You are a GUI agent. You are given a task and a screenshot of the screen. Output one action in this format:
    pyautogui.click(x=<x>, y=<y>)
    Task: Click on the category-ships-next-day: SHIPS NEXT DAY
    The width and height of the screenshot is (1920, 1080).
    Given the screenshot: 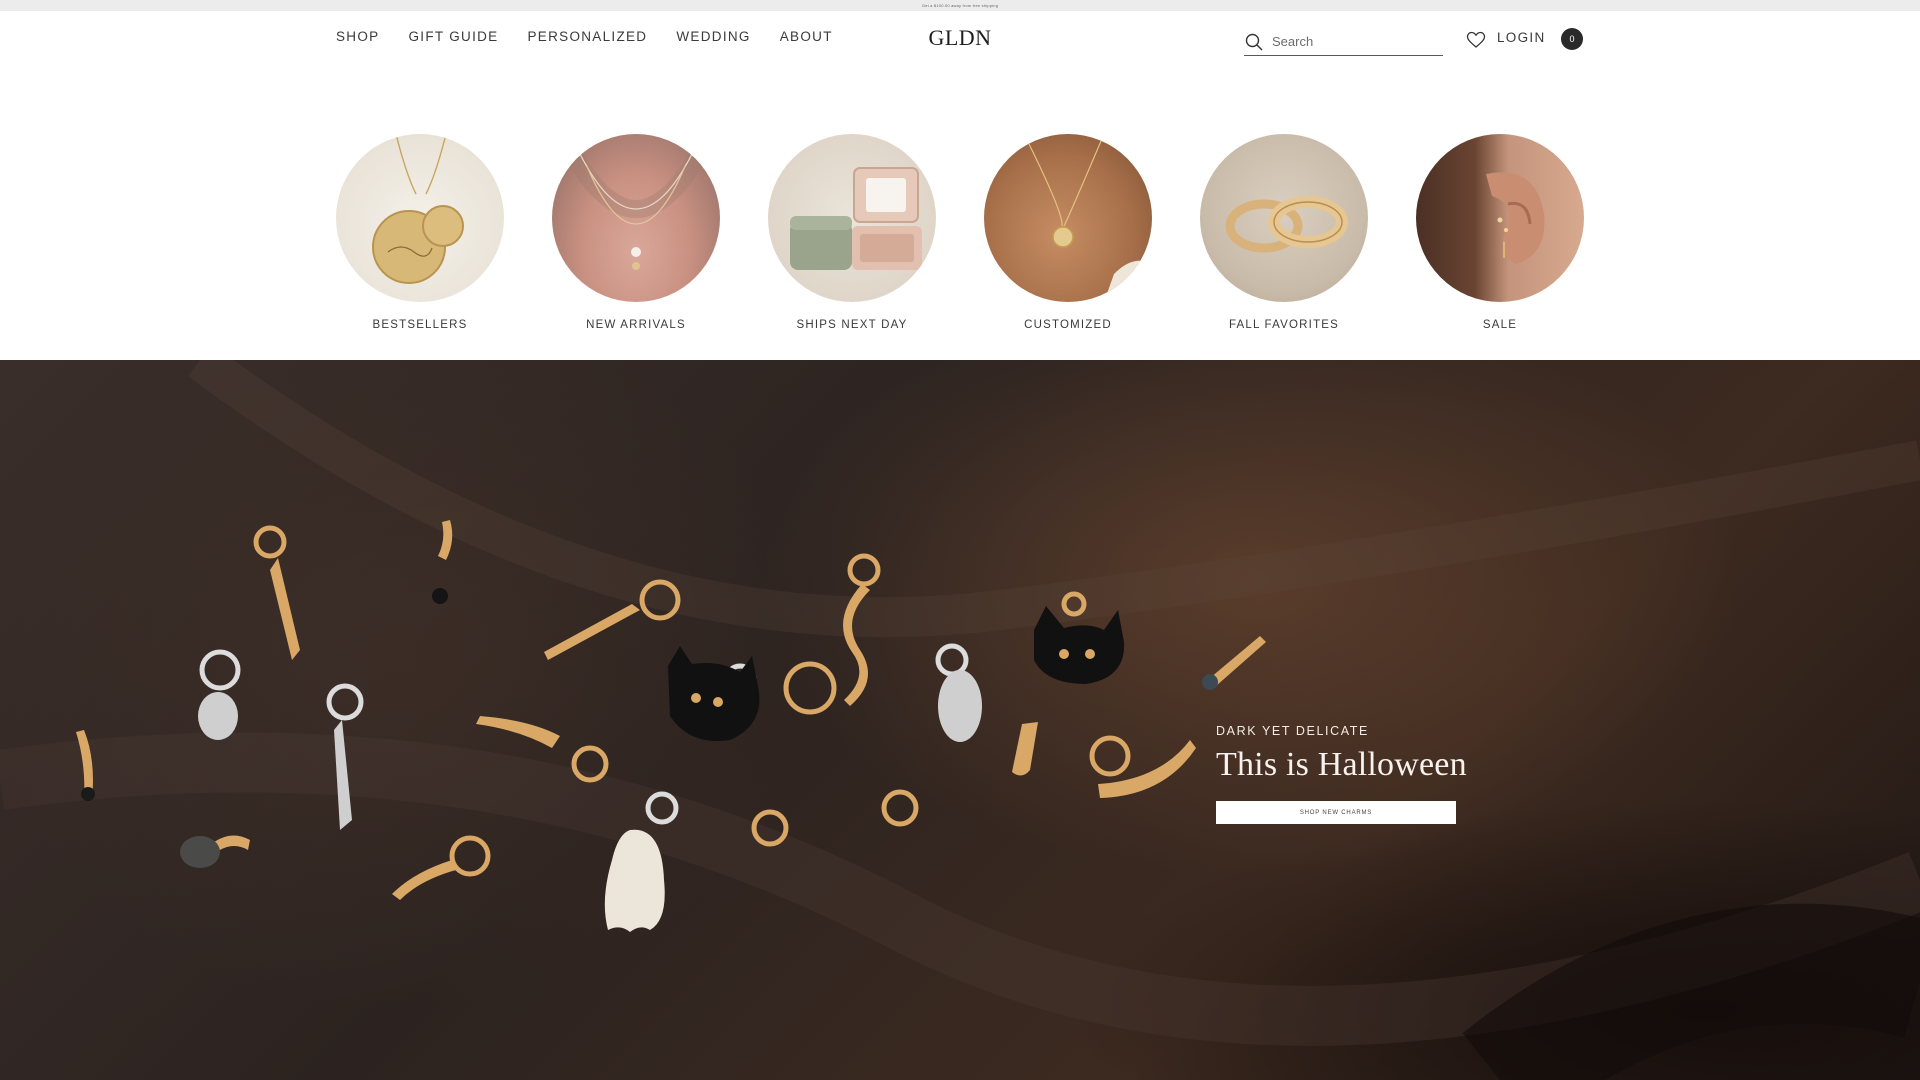 What is the action you would take?
    pyautogui.click(x=852, y=232)
    